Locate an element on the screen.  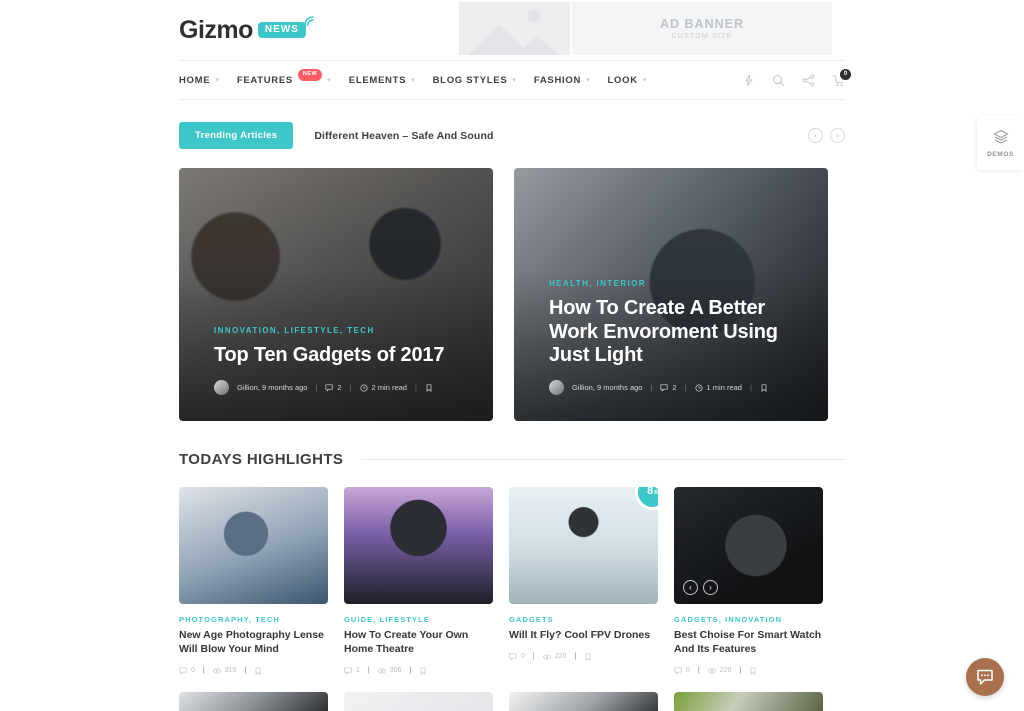
chat-fab-button is located at coordinates (985, 677).